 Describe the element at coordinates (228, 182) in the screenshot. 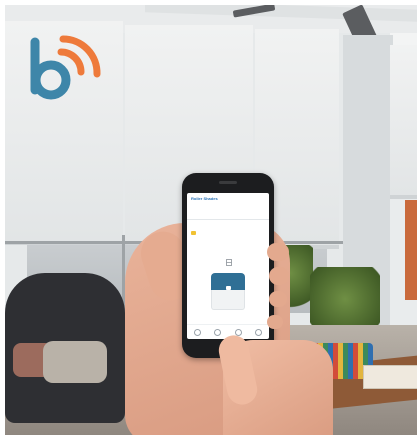

I see `speaker-grille` at that location.